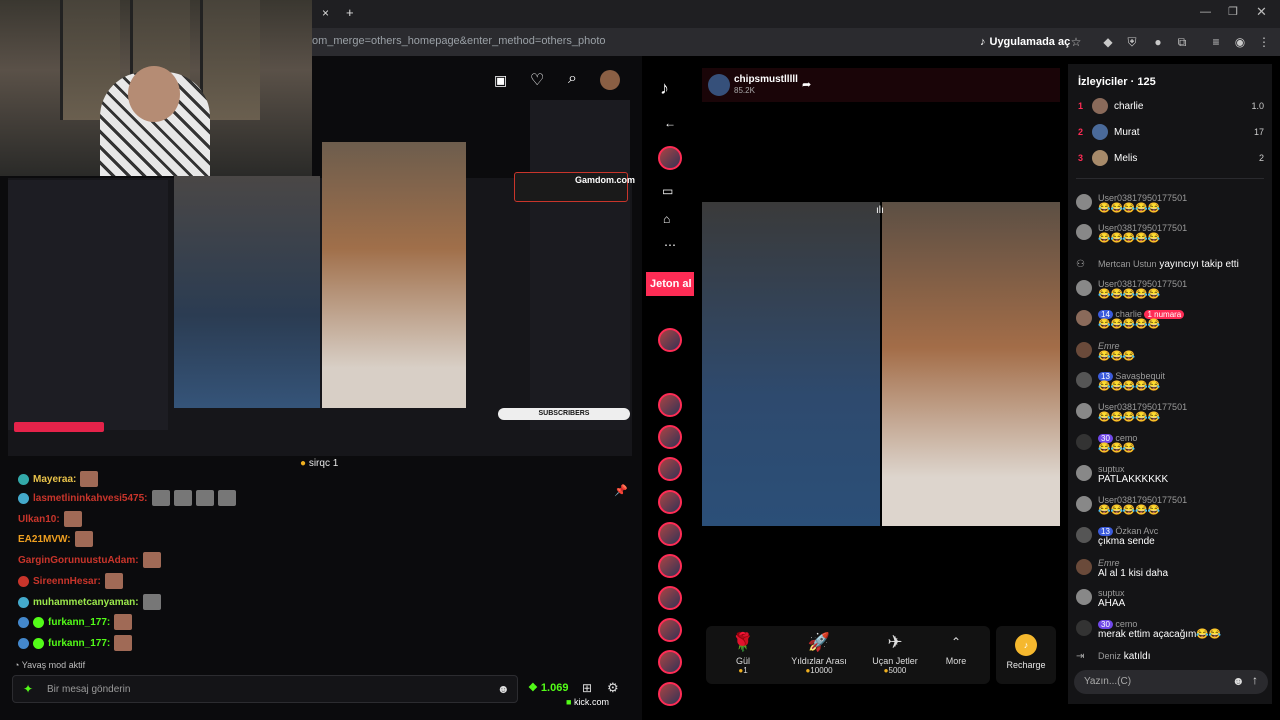 This screenshot has height=720, width=1280. Describe the element at coordinates (1026, 655) in the screenshot. I see `recharge-button: ♪ Recharge` at that location.